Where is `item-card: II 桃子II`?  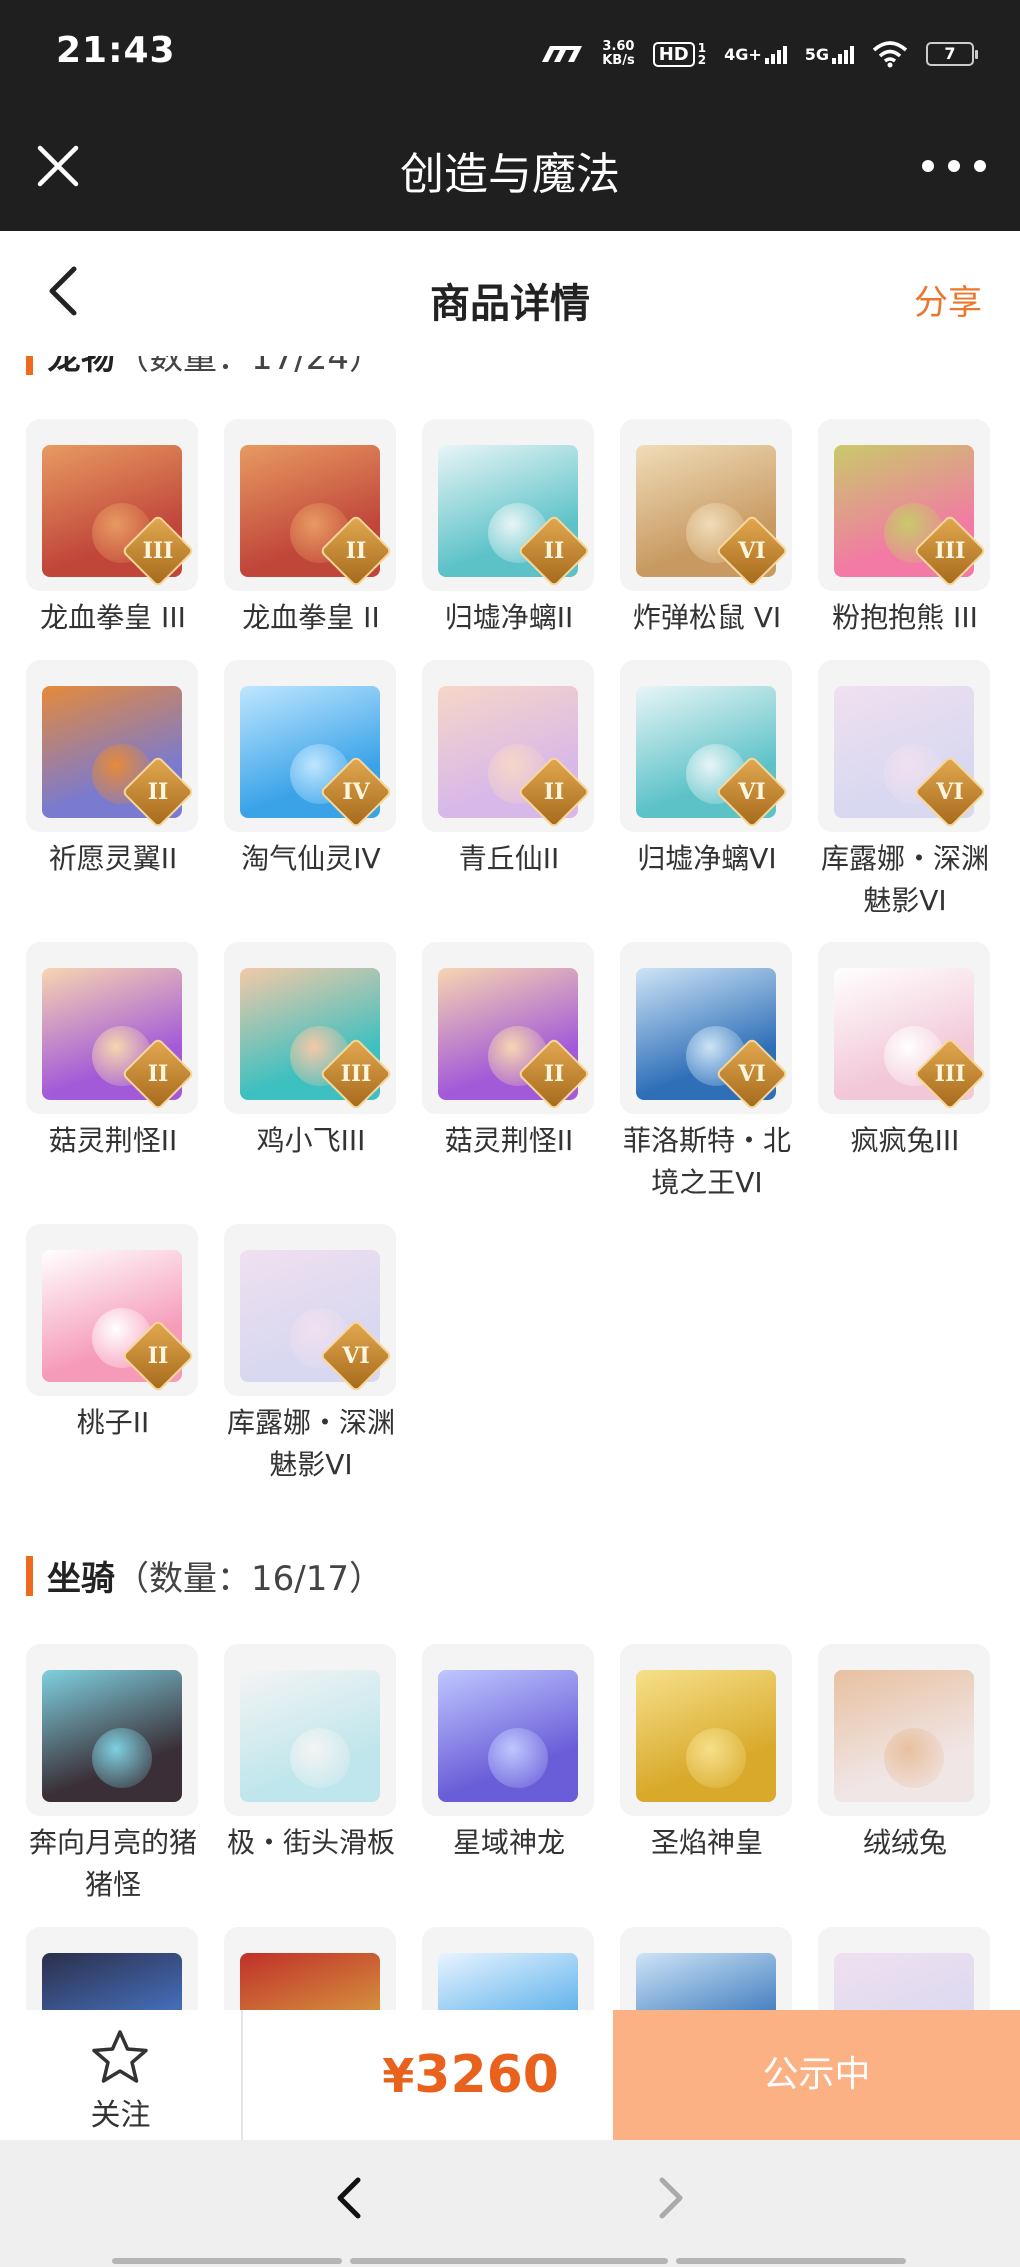 item-card: II 桃子II is located at coordinates (113, 1334).